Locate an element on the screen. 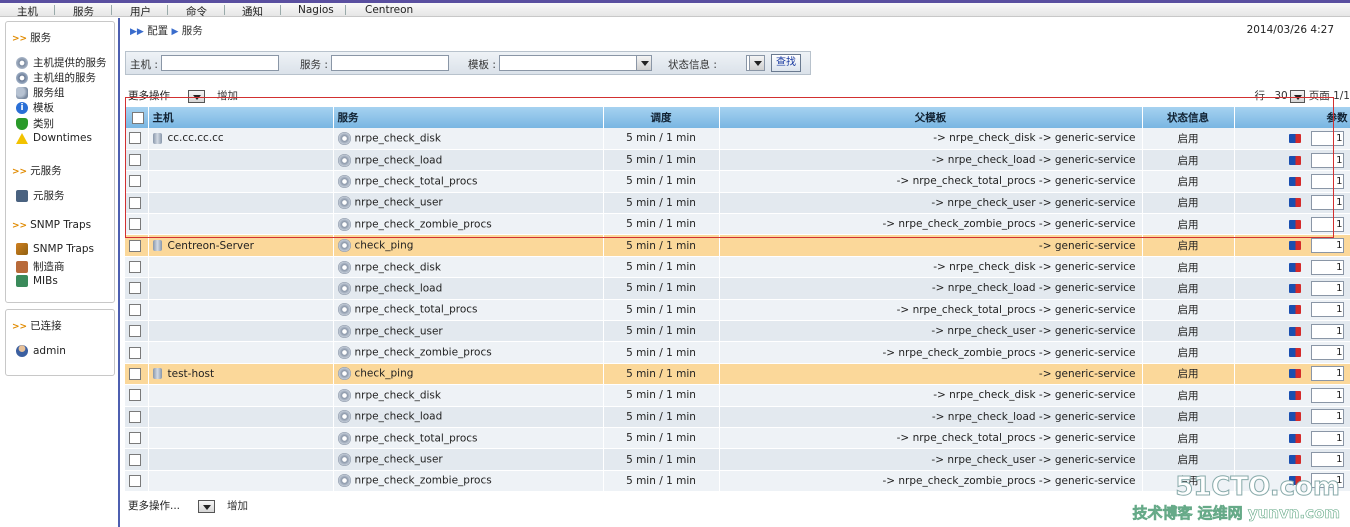  status-column-header: 状态信息 is located at coordinates (1188, 117).